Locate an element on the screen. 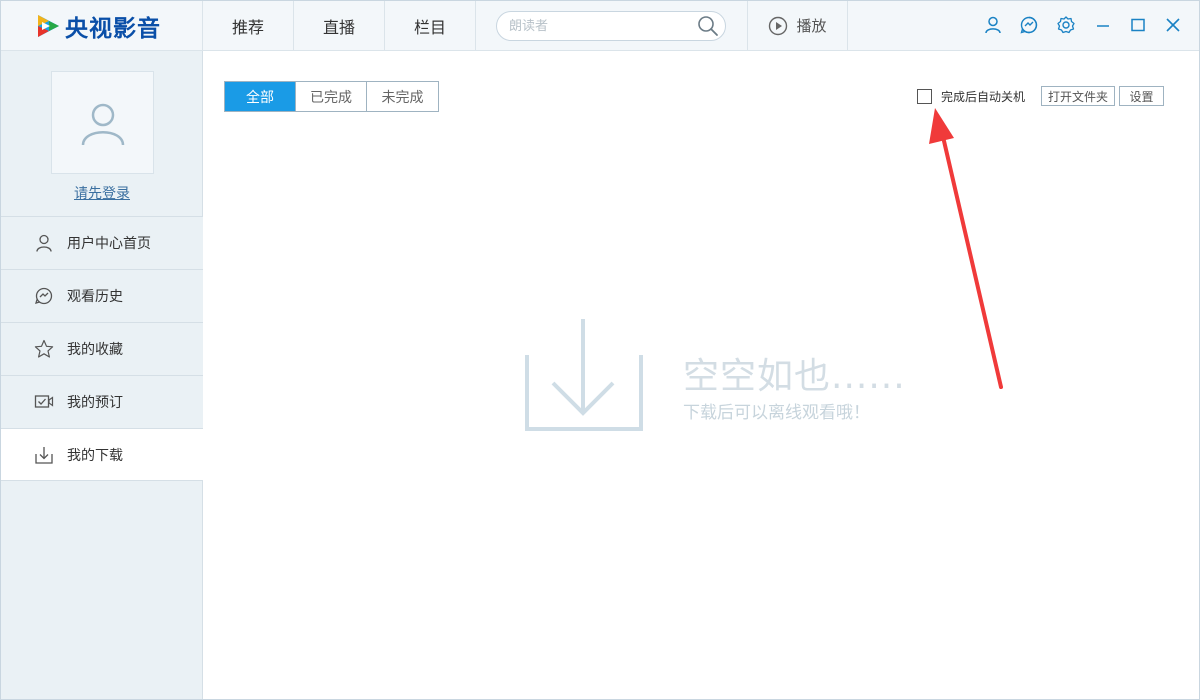  play-button: 播放 is located at coordinates (797, 25).